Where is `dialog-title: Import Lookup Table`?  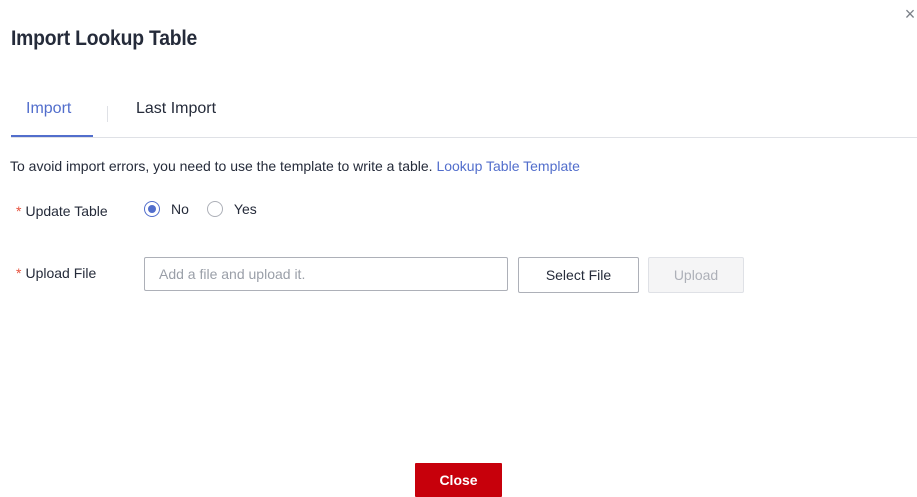
dialog-title: Import Lookup Table is located at coordinates (104, 38).